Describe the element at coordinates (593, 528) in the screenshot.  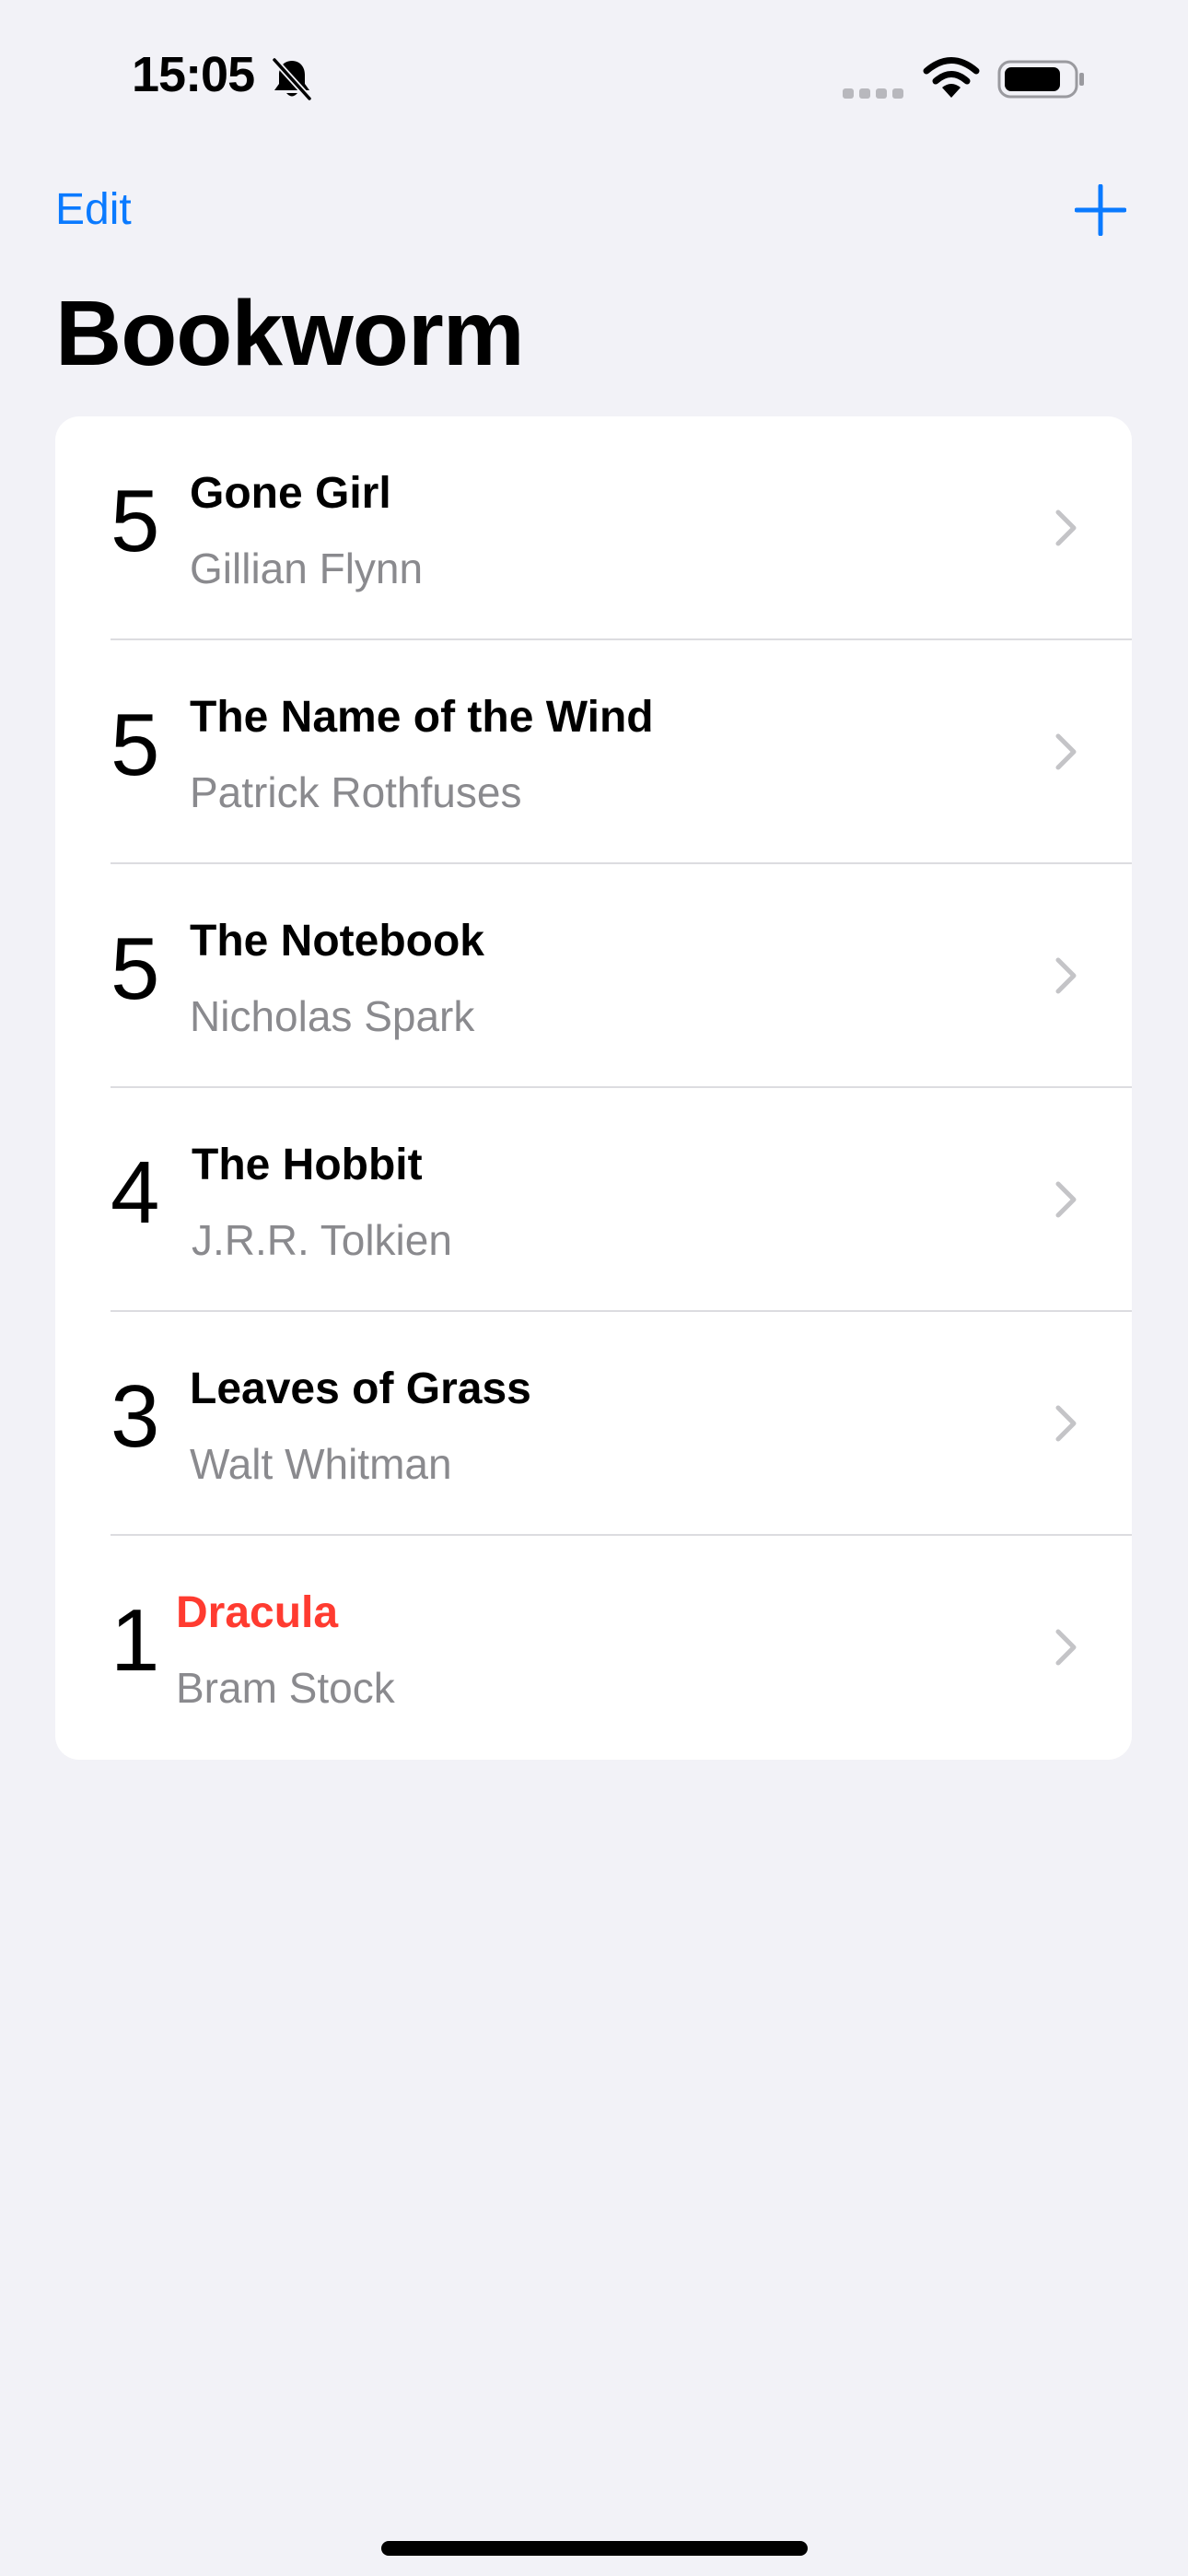
I see `list-item: 5 Gone Girl Gillian Flynn` at that location.